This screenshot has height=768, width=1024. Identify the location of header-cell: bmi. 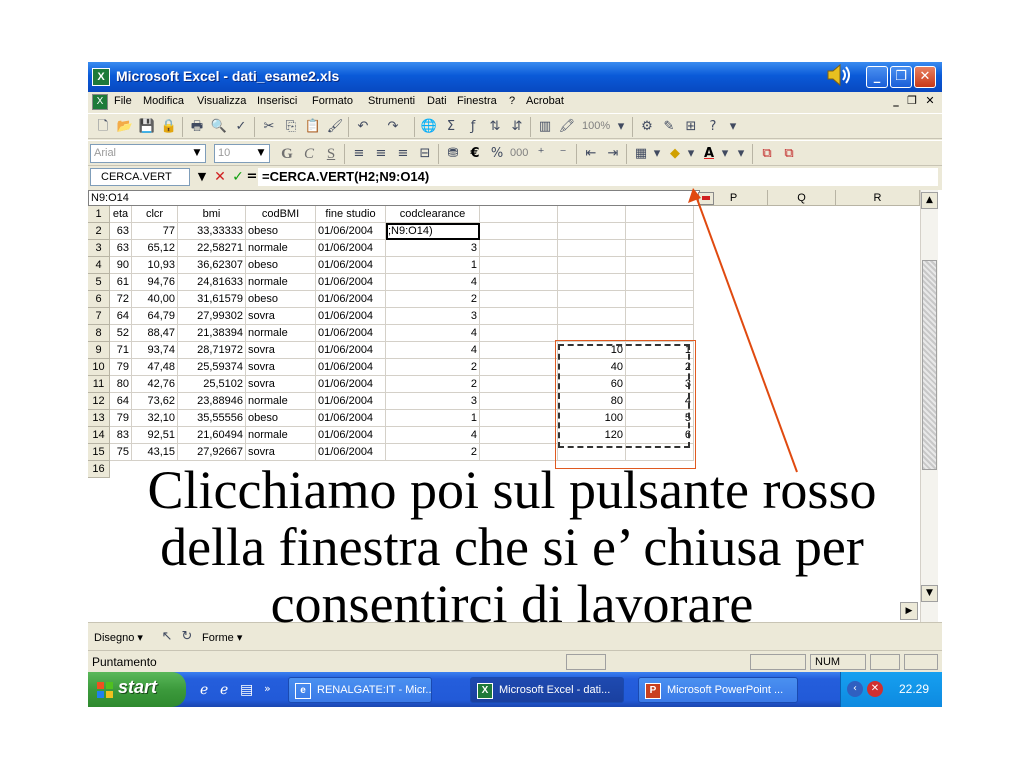
(212, 214).